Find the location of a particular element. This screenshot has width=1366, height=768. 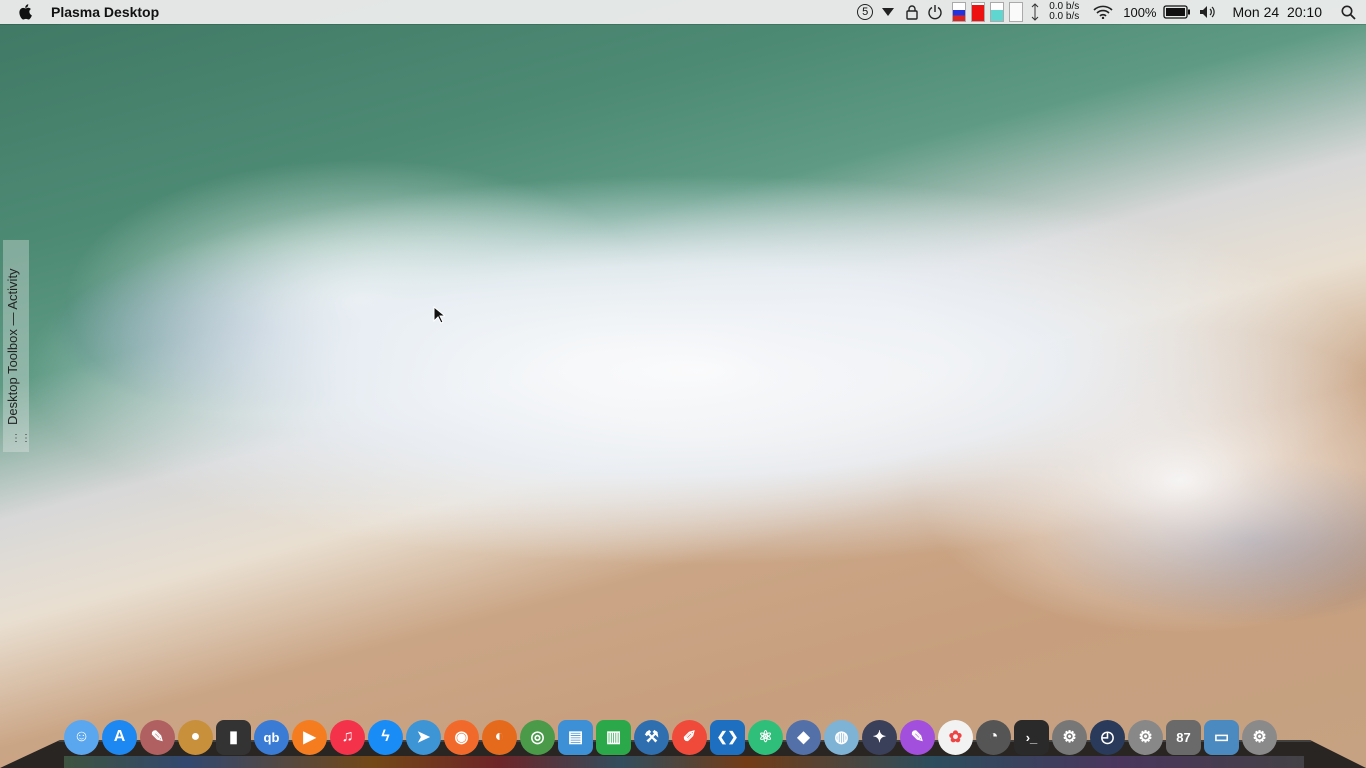

dock-icon-glyph: ⚒ is located at coordinates (651, 737).